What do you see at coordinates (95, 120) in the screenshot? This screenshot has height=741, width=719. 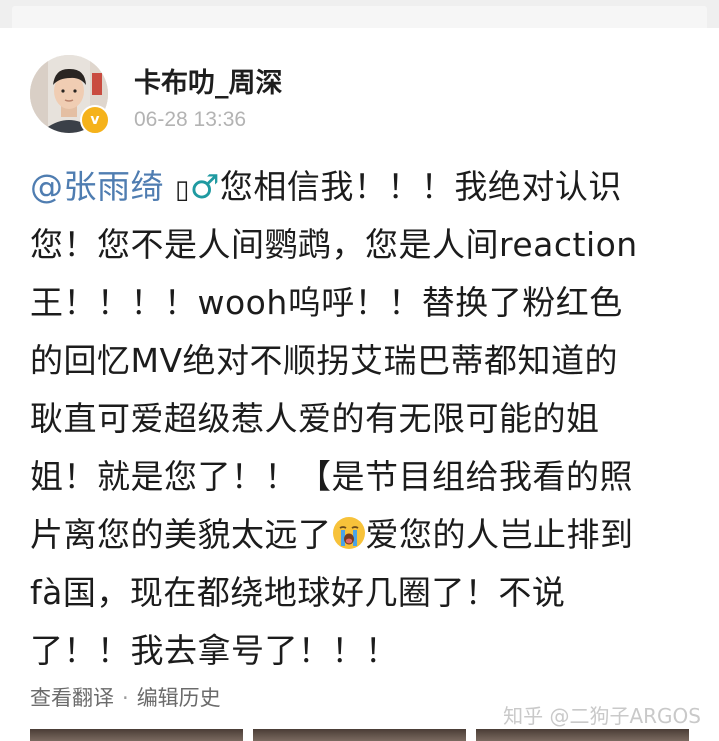 I see `verified-badge-icon: v` at bounding box center [95, 120].